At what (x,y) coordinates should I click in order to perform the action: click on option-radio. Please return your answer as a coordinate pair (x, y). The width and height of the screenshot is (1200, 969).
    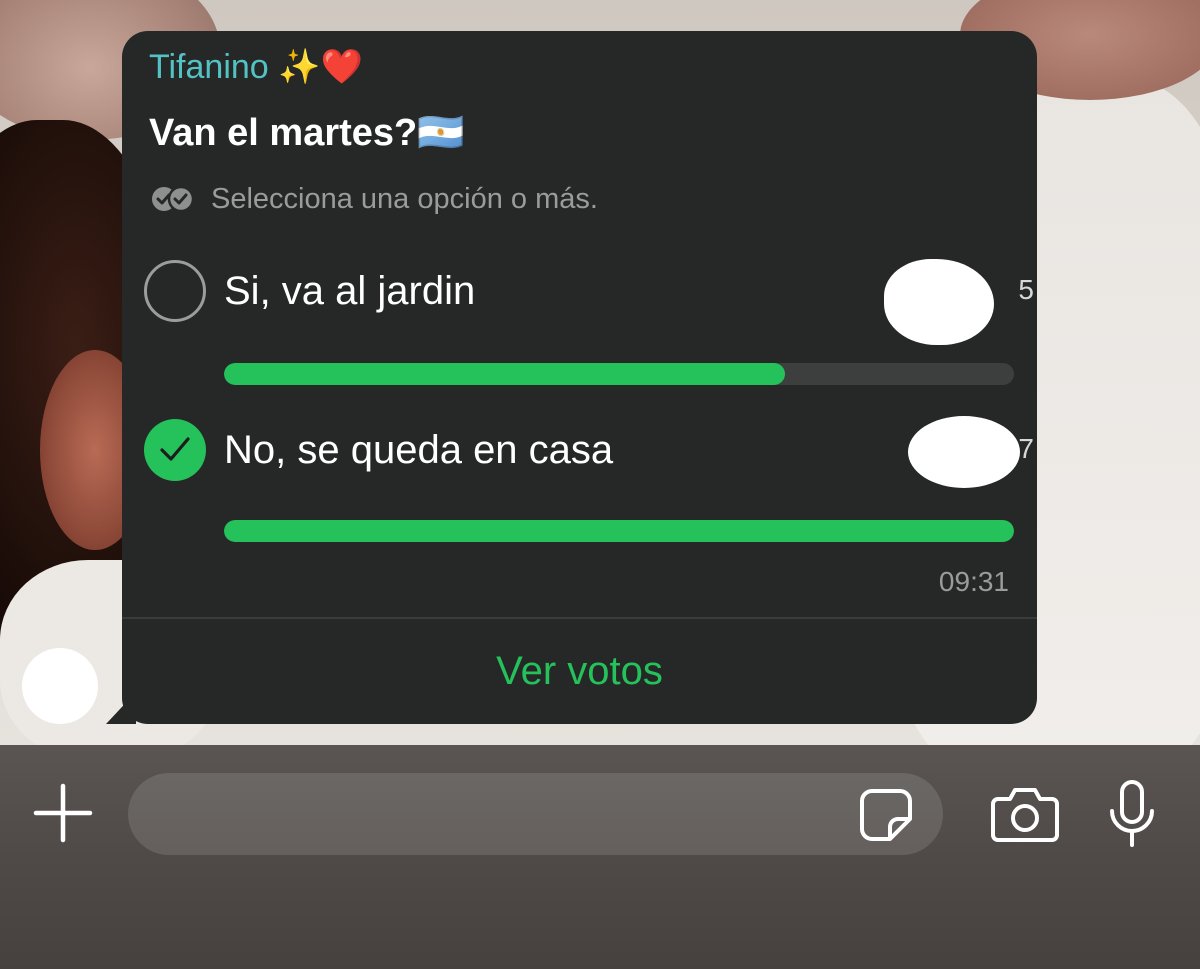
    Looking at the image, I should click on (175, 291).